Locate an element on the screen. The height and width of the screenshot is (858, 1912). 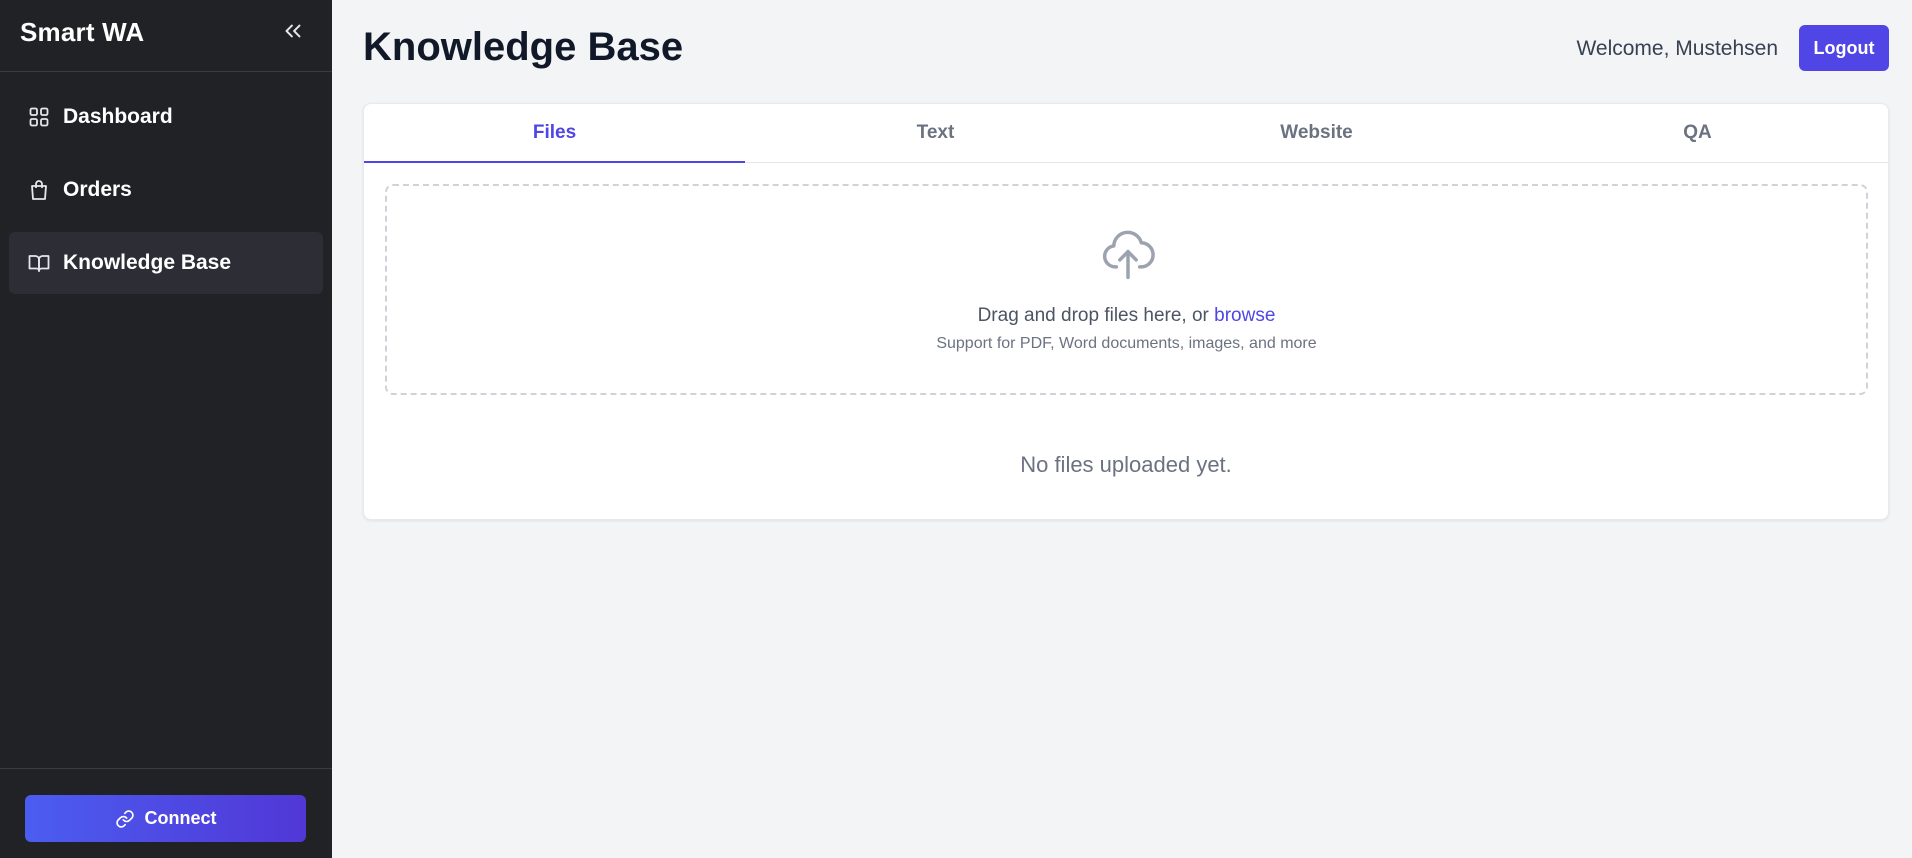
connect-button: Connect is located at coordinates (165, 818).